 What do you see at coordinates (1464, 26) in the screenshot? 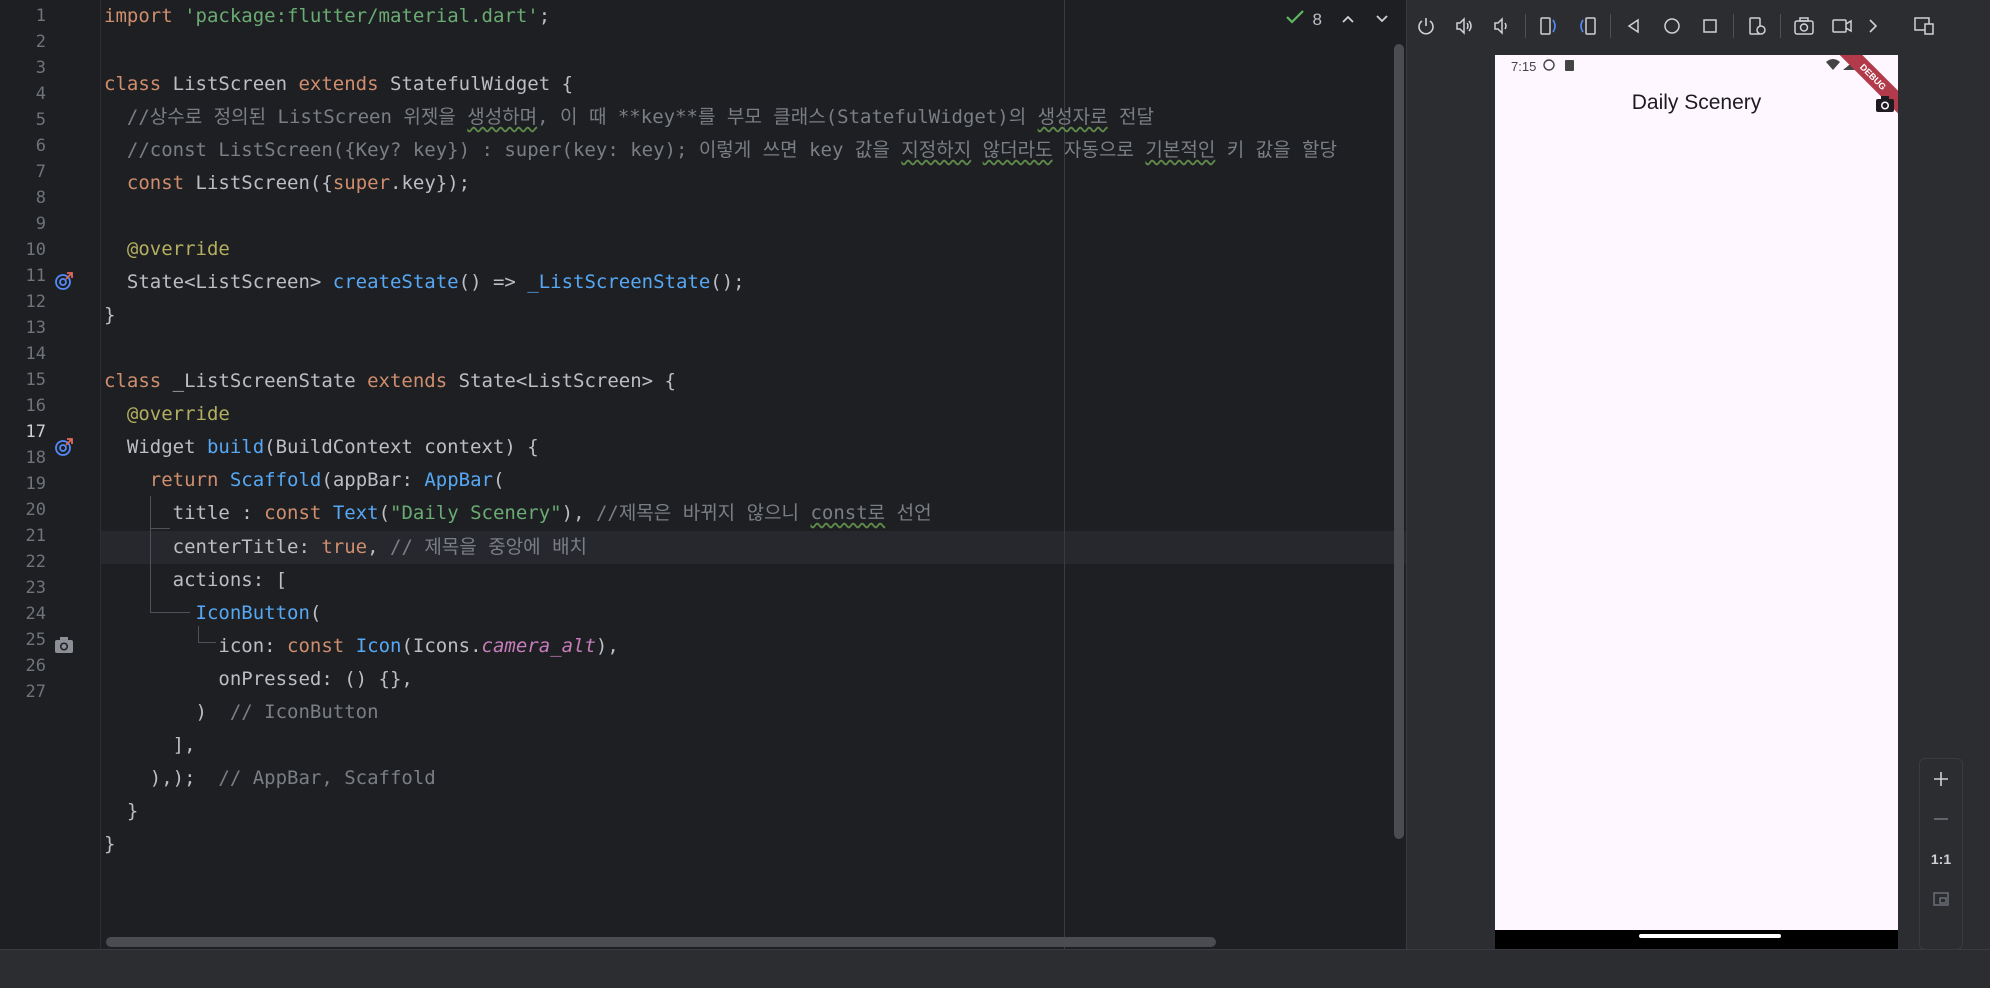
I see `volume-up-icon` at bounding box center [1464, 26].